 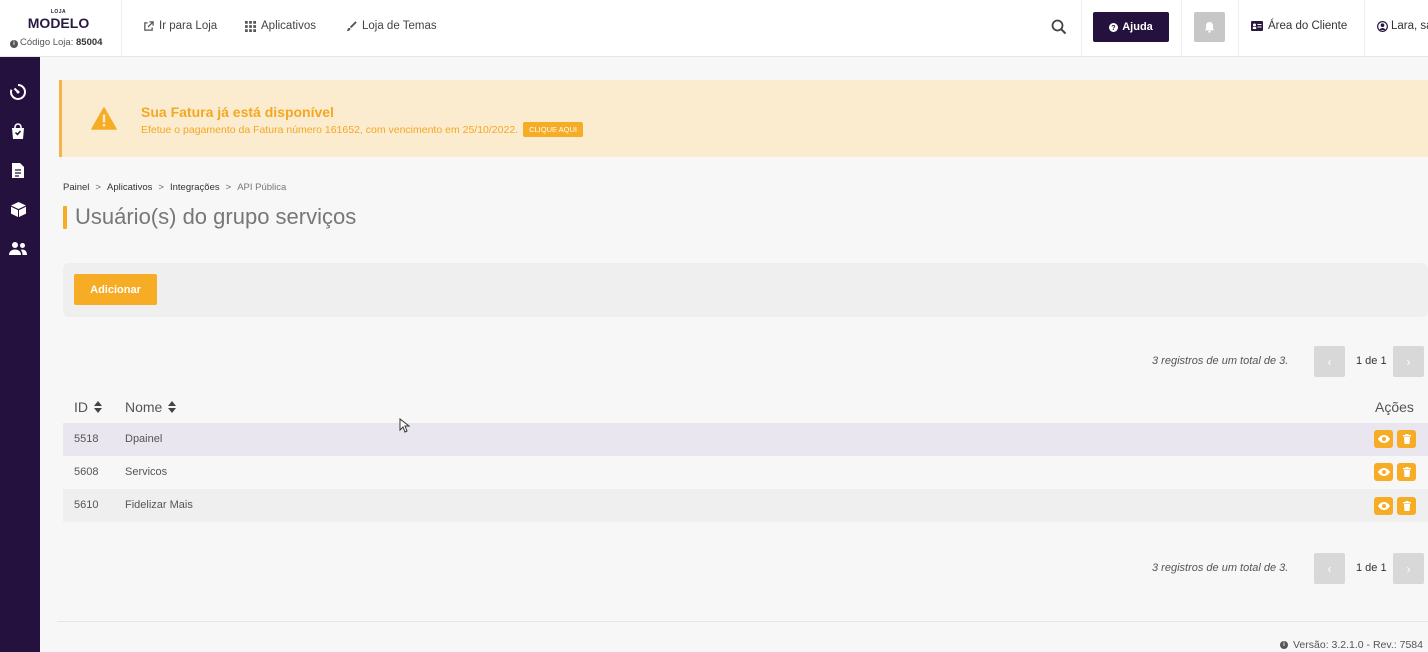 I want to click on mouse-cursor-icon, so click(x=404, y=425).